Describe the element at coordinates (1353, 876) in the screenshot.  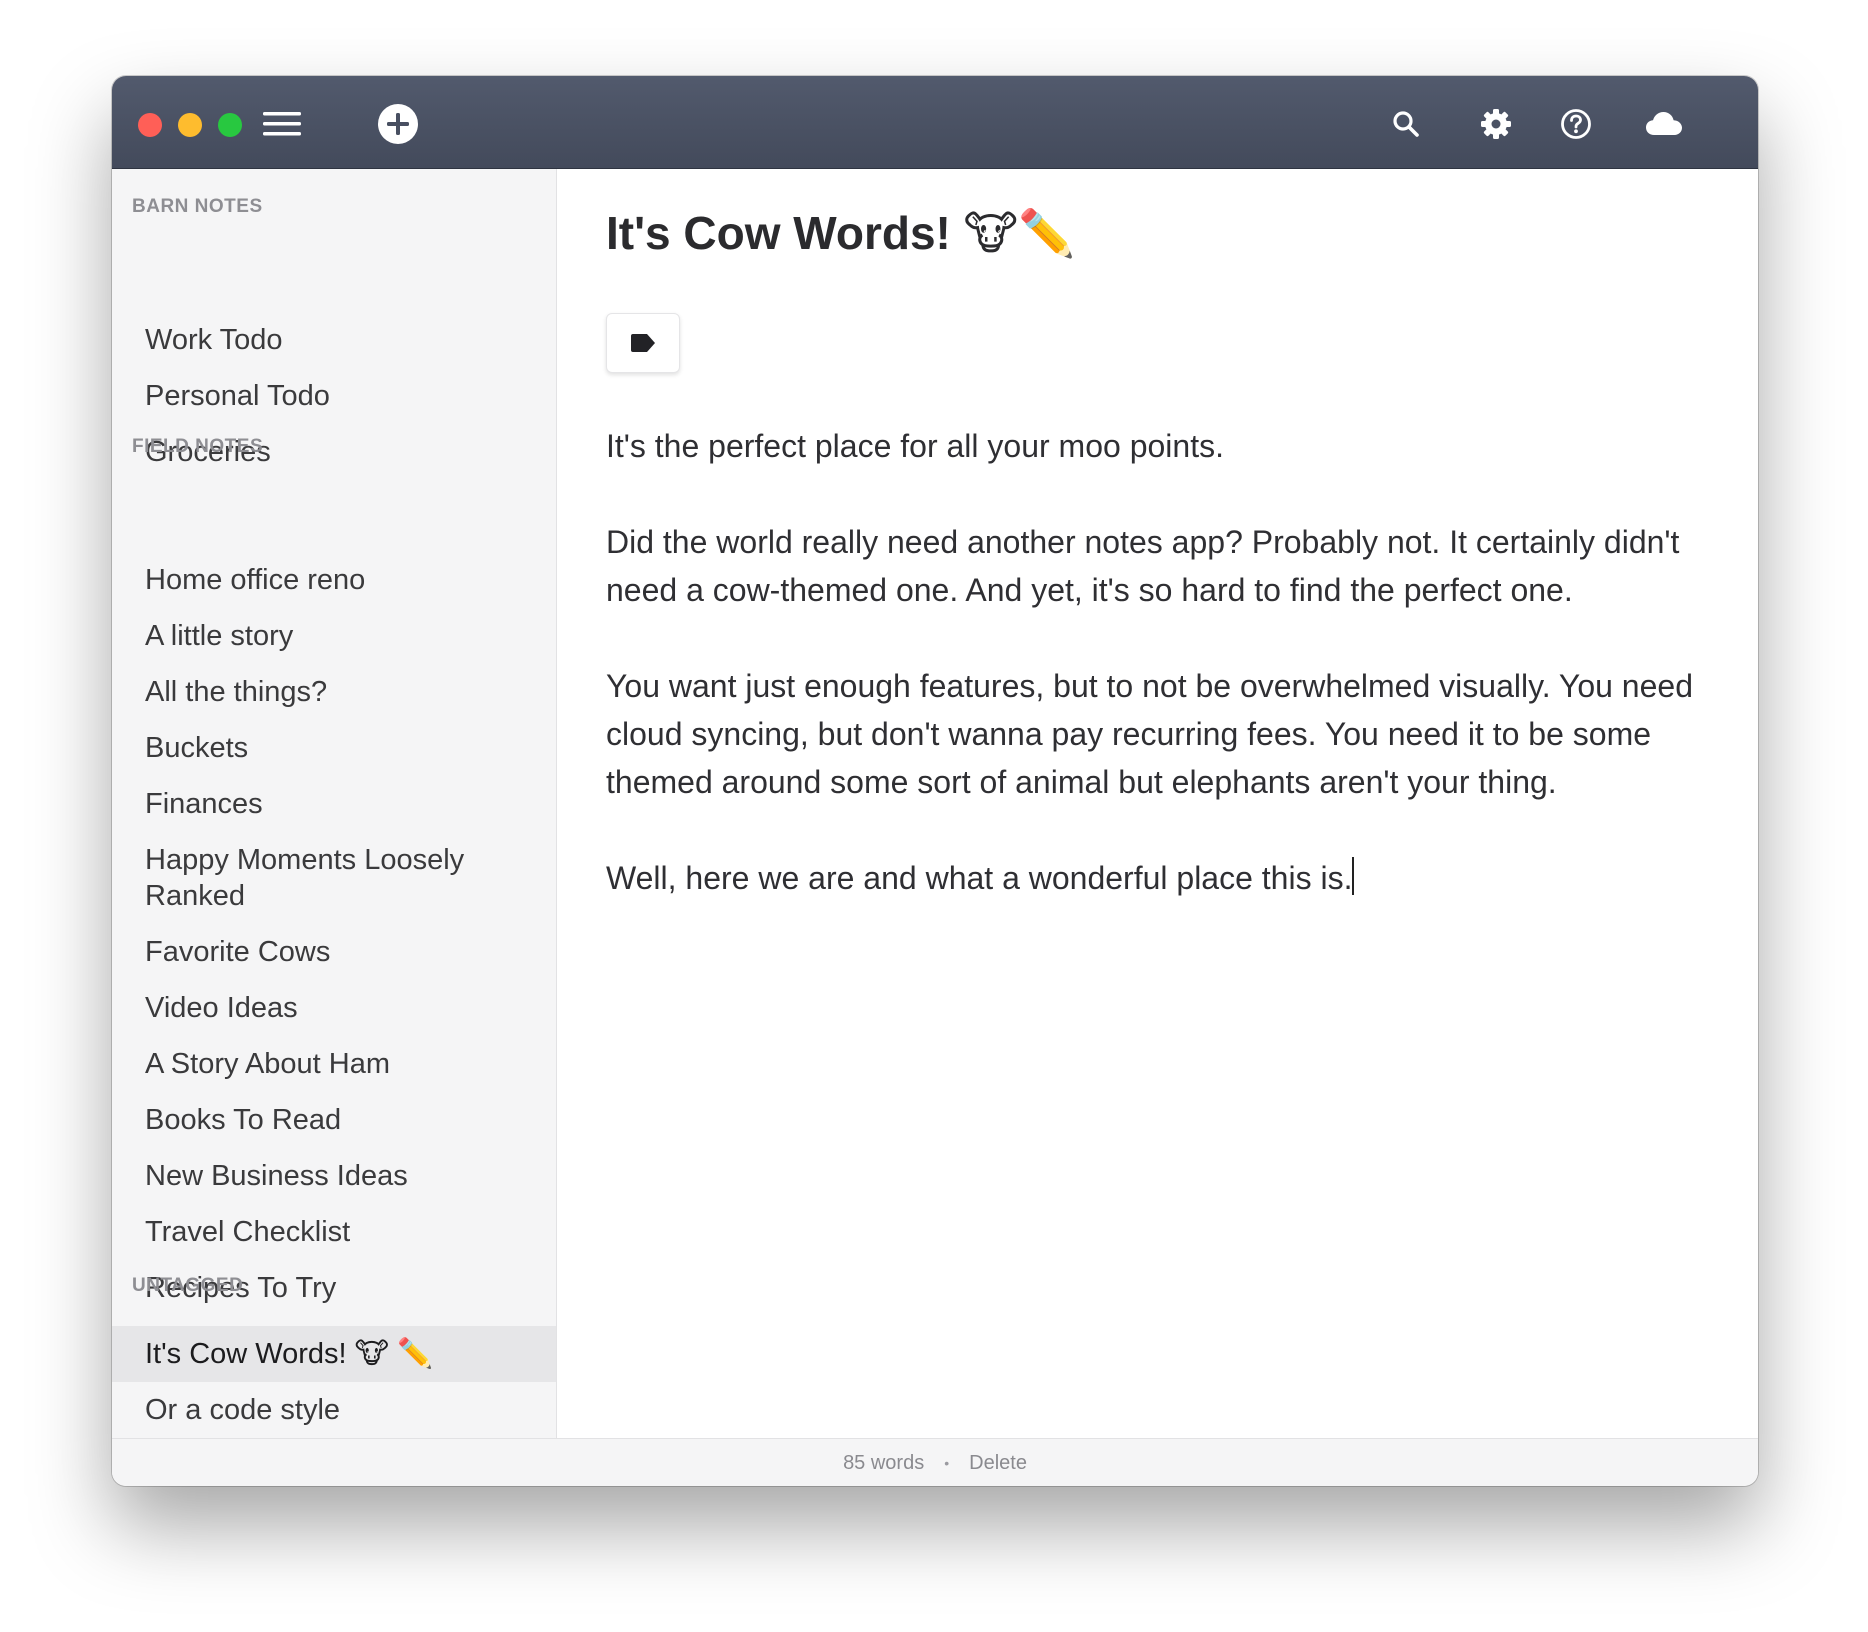
I see `text-caret` at that location.